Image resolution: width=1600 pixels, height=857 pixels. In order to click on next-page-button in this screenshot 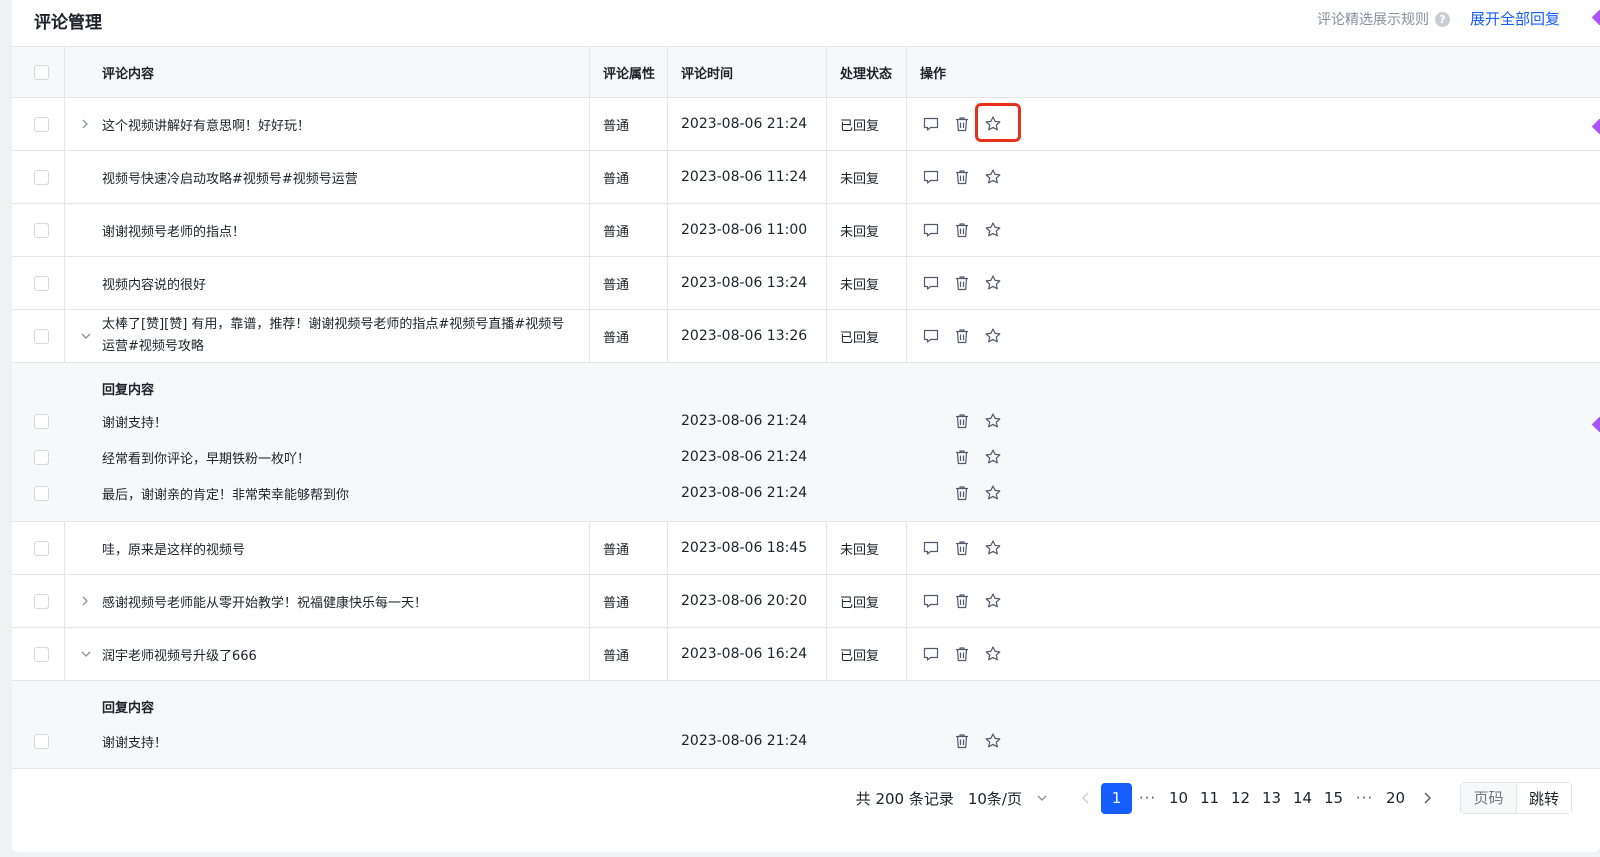, I will do `click(1426, 798)`.